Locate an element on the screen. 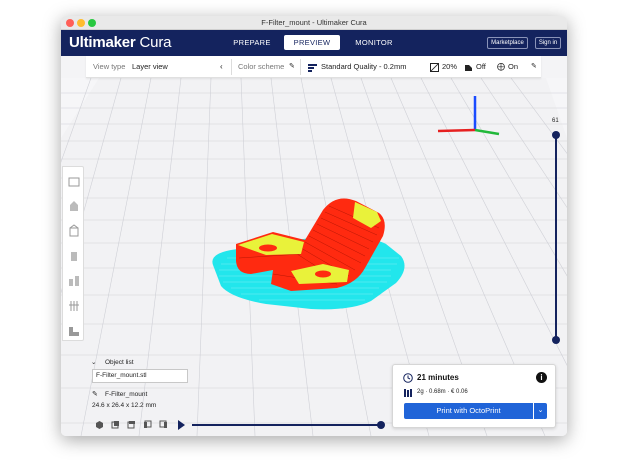 This screenshot has height=472, width=628. per-model-settings-icon is located at coordinates (74, 281).